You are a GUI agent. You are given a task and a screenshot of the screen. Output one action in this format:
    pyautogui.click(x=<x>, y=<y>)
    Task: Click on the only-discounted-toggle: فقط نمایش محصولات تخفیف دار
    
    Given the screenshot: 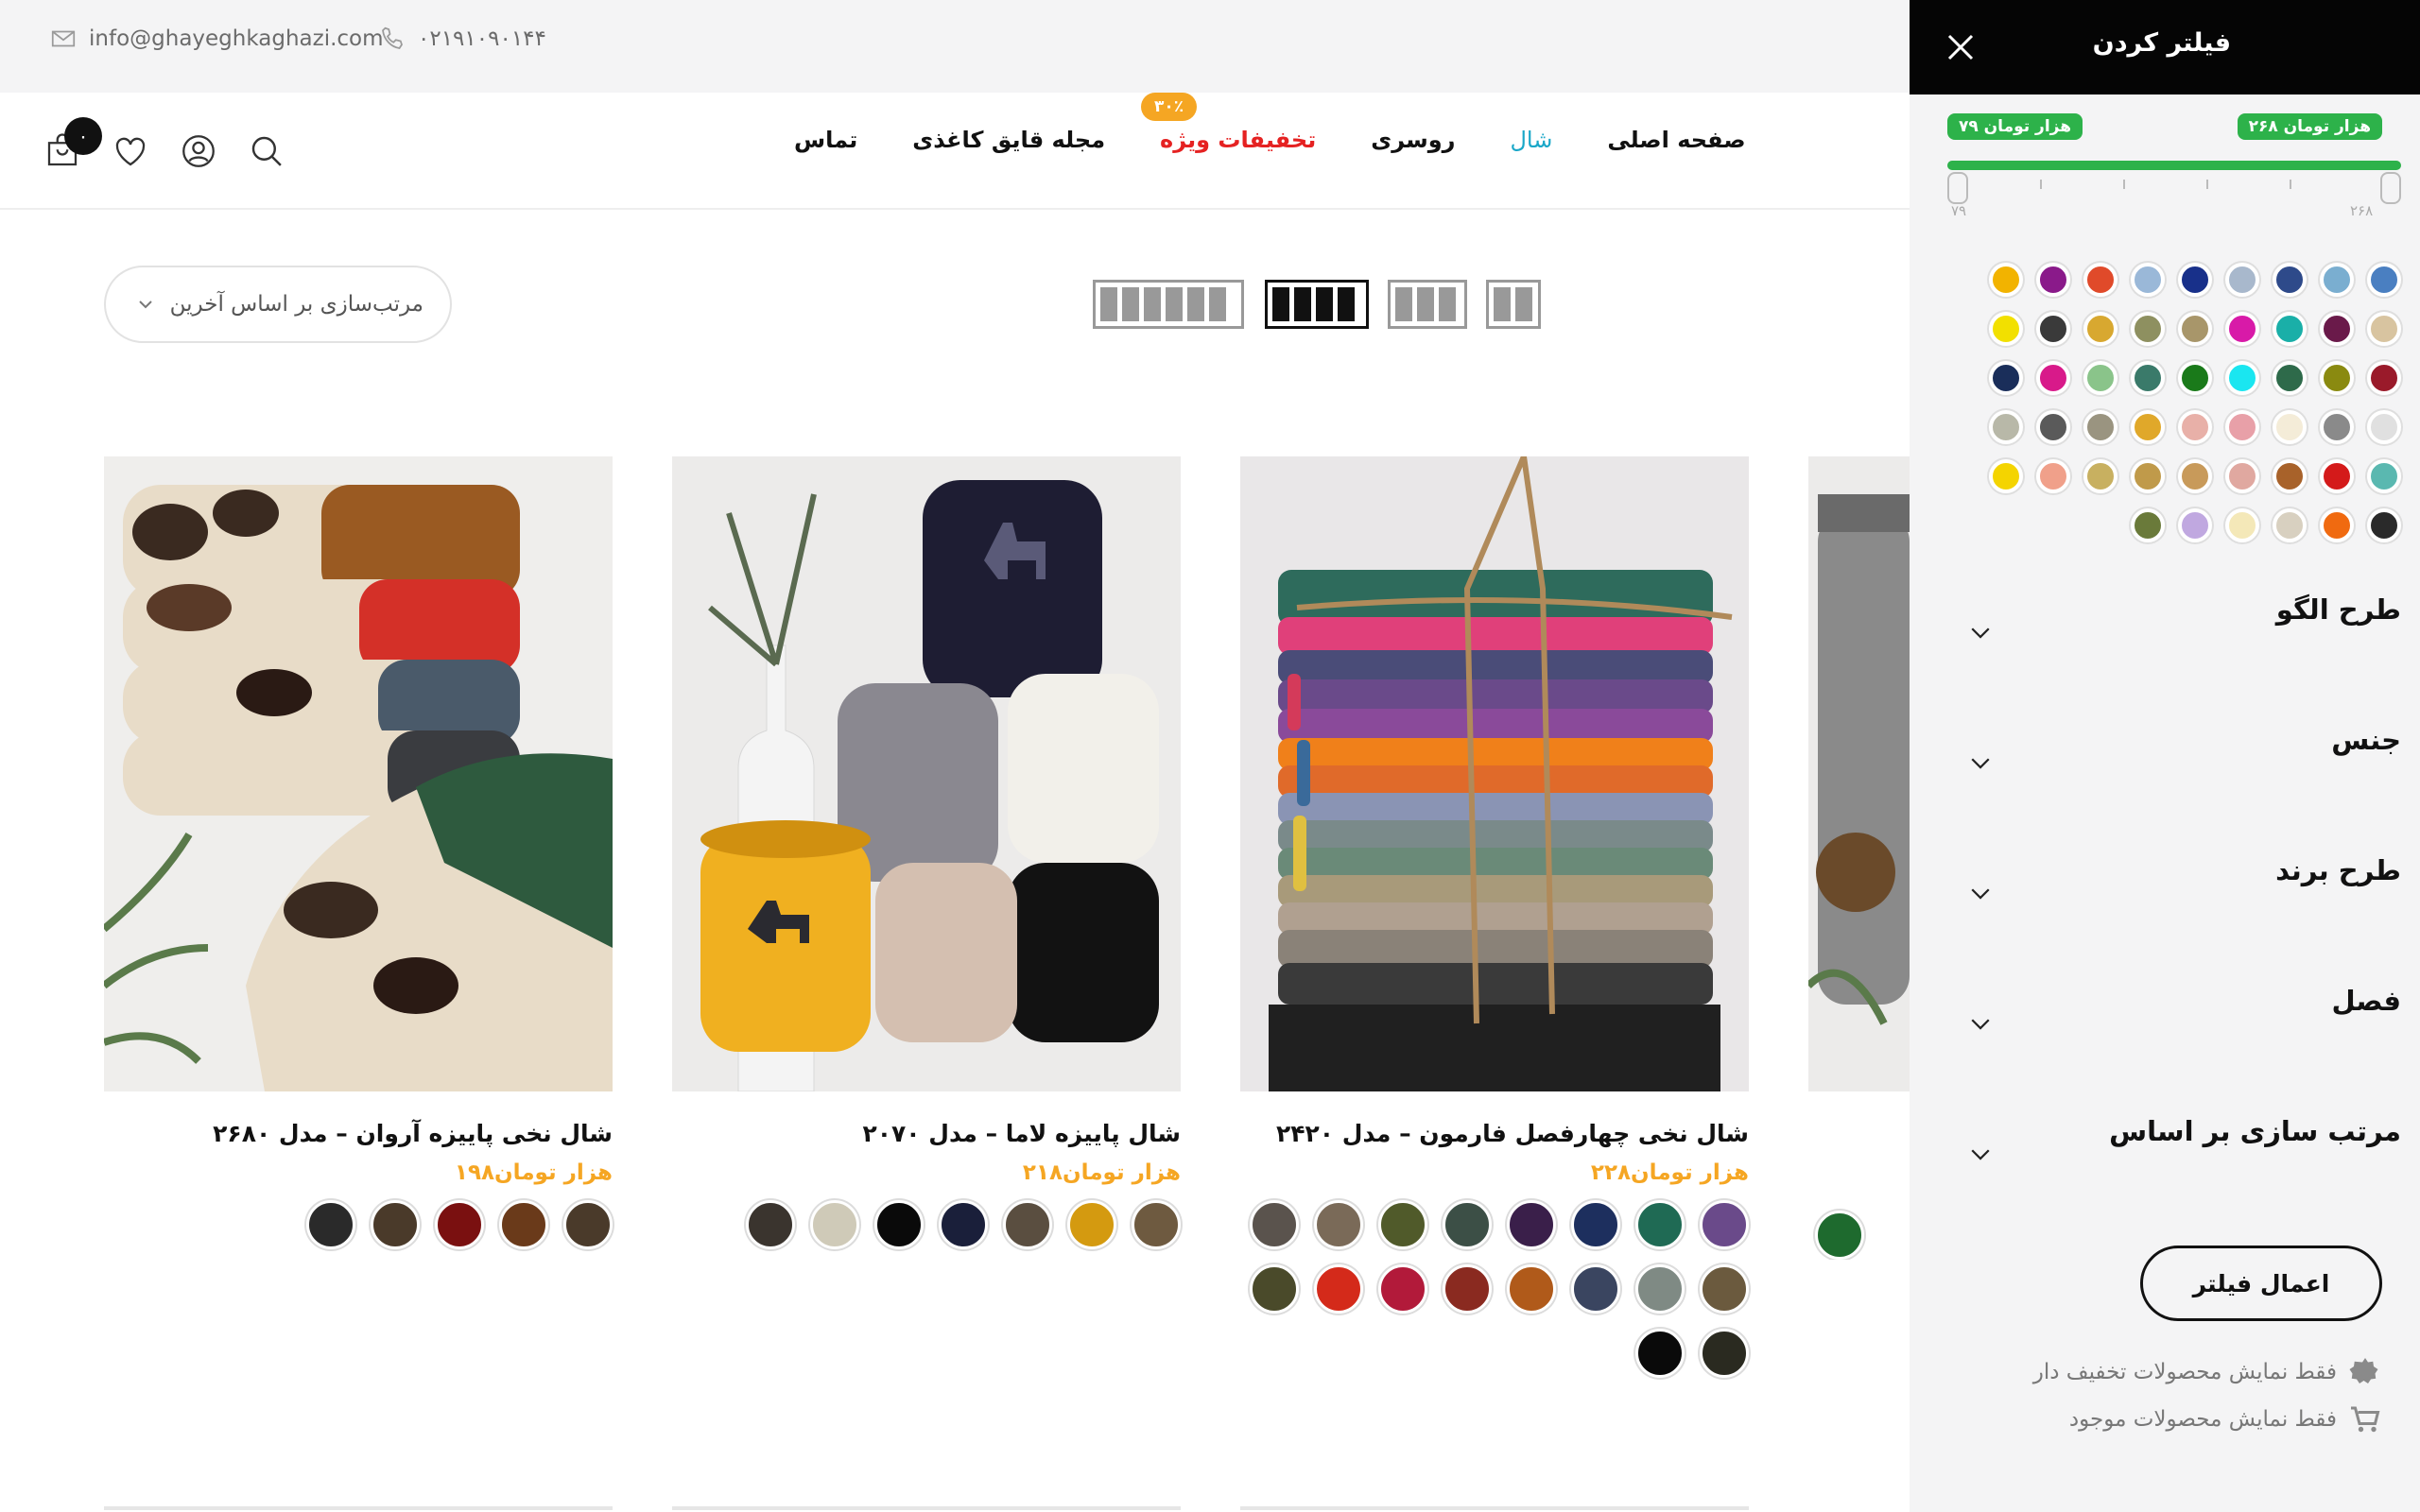 What is the action you would take?
    pyautogui.click(x=2207, y=1372)
    